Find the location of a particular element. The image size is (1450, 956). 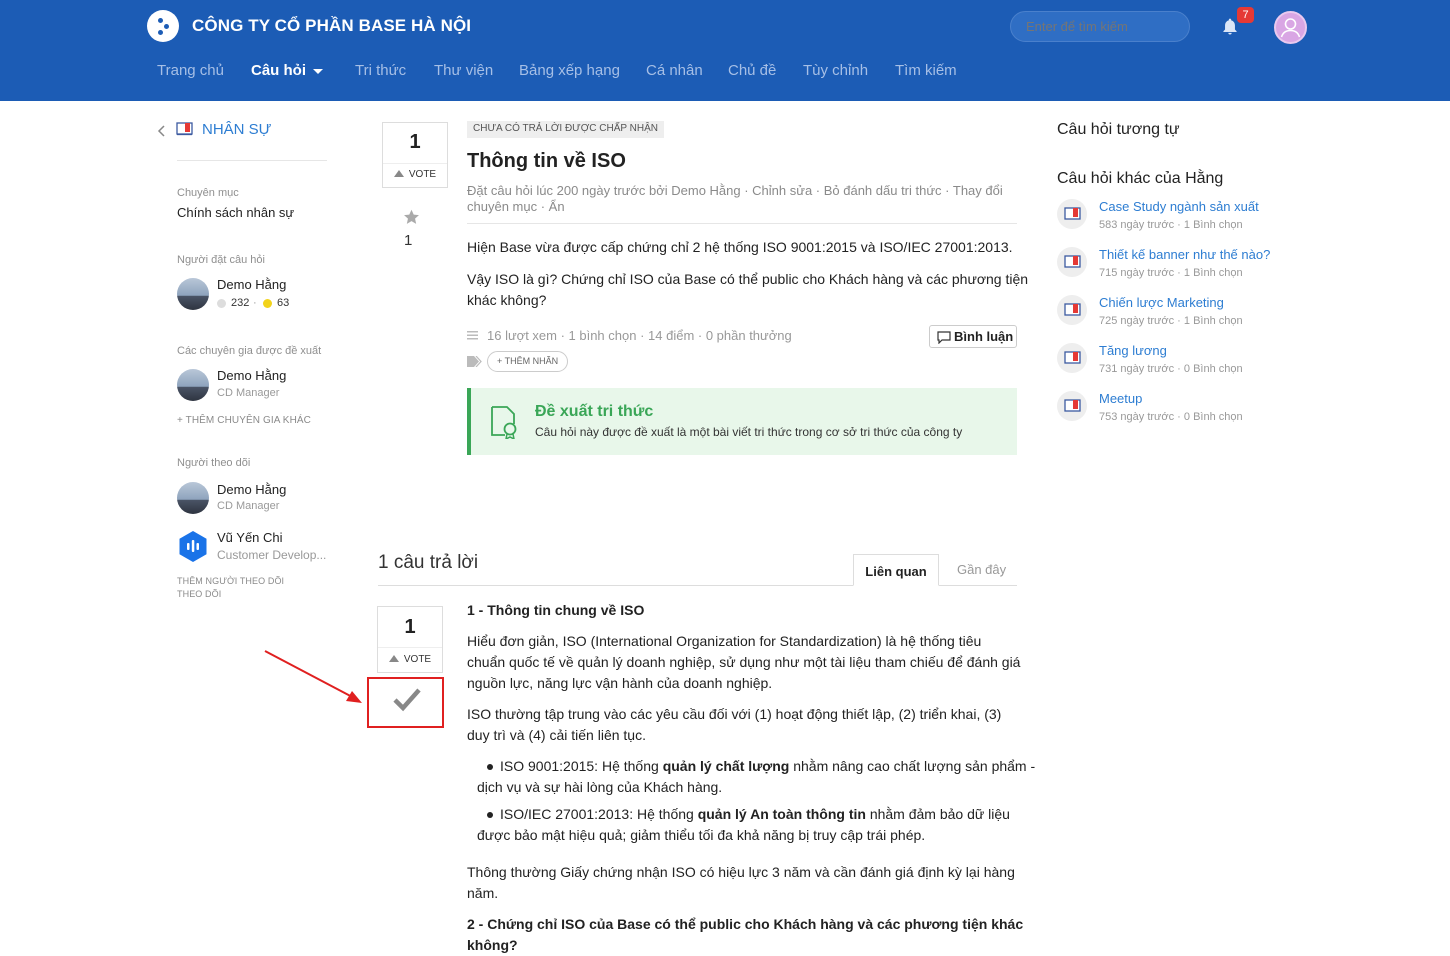

nav-search: Tìm kiếm is located at coordinates (926, 70).